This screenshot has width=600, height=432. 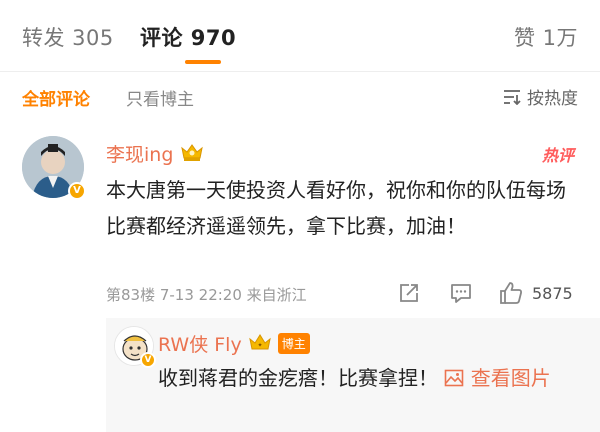 What do you see at coordinates (457, 378) in the screenshot?
I see `image-icon` at bounding box center [457, 378].